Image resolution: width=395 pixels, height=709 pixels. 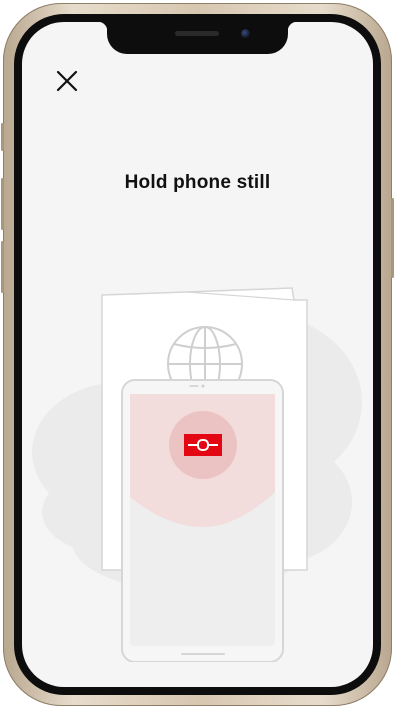 I want to click on front-camera-icon, so click(x=245, y=33).